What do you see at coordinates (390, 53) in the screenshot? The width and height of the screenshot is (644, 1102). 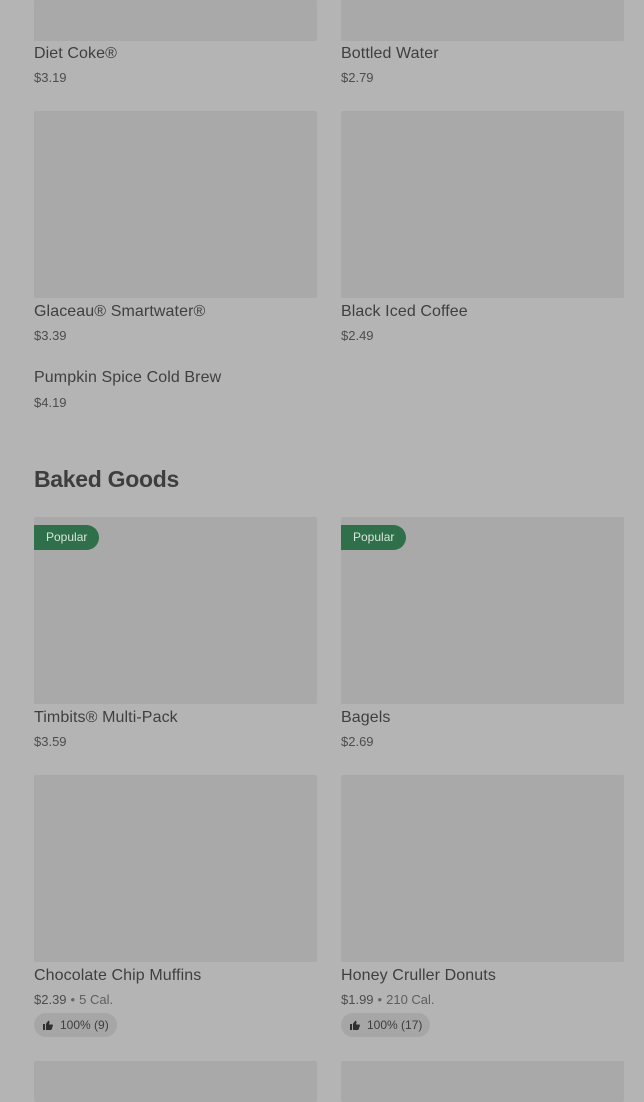 I see `item-title: Bottled Water` at bounding box center [390, 53].